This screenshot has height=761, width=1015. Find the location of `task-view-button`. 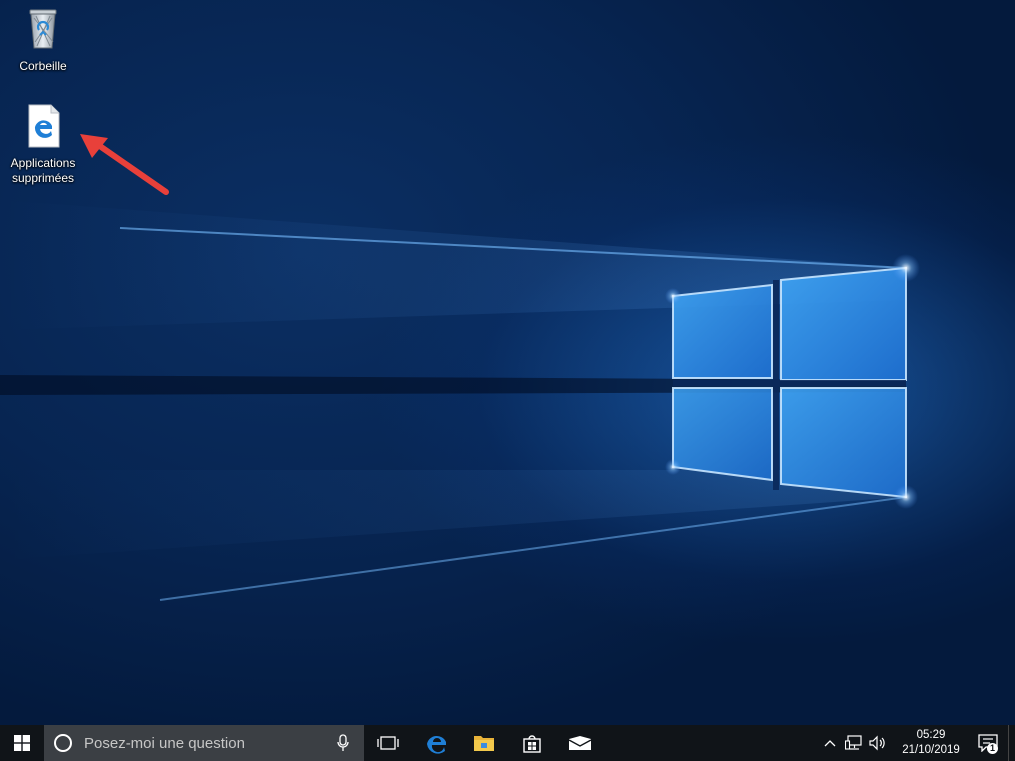

task-view-button is located at coordinates (388, 743).